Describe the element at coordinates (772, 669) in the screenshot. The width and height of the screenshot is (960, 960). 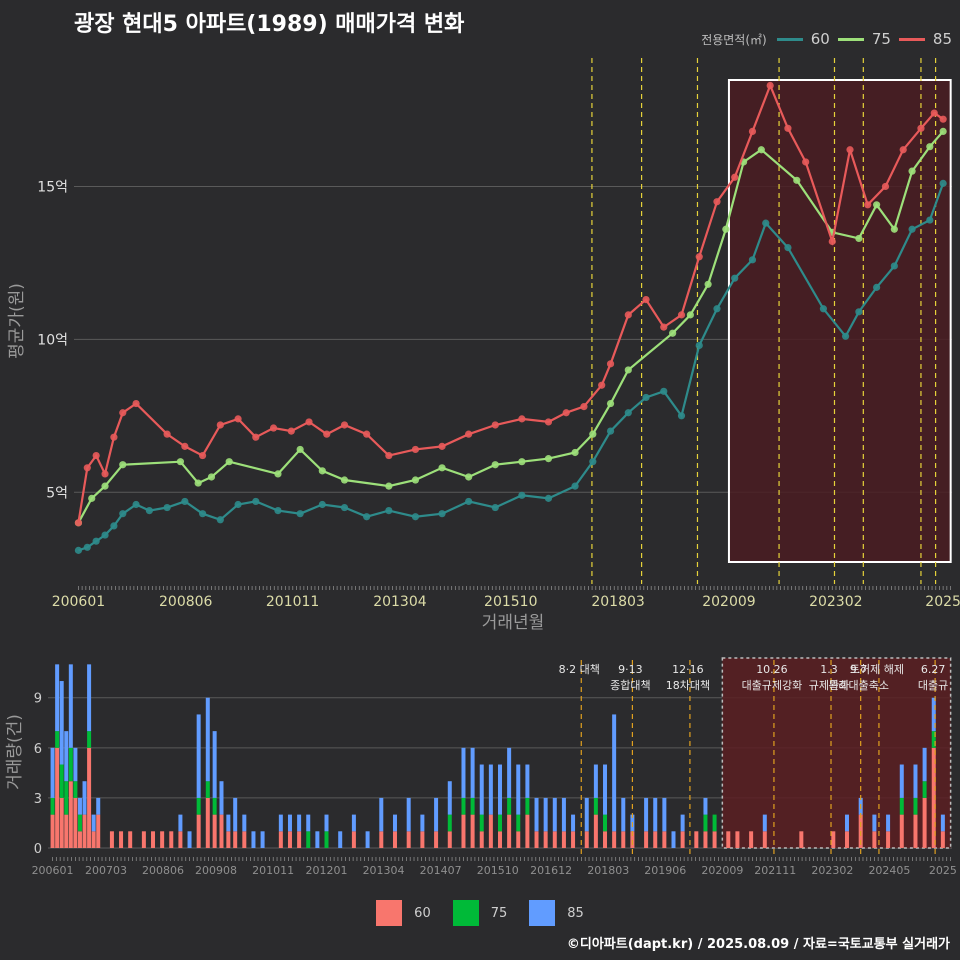
I see `policy-annotation: 10.26` at that location.